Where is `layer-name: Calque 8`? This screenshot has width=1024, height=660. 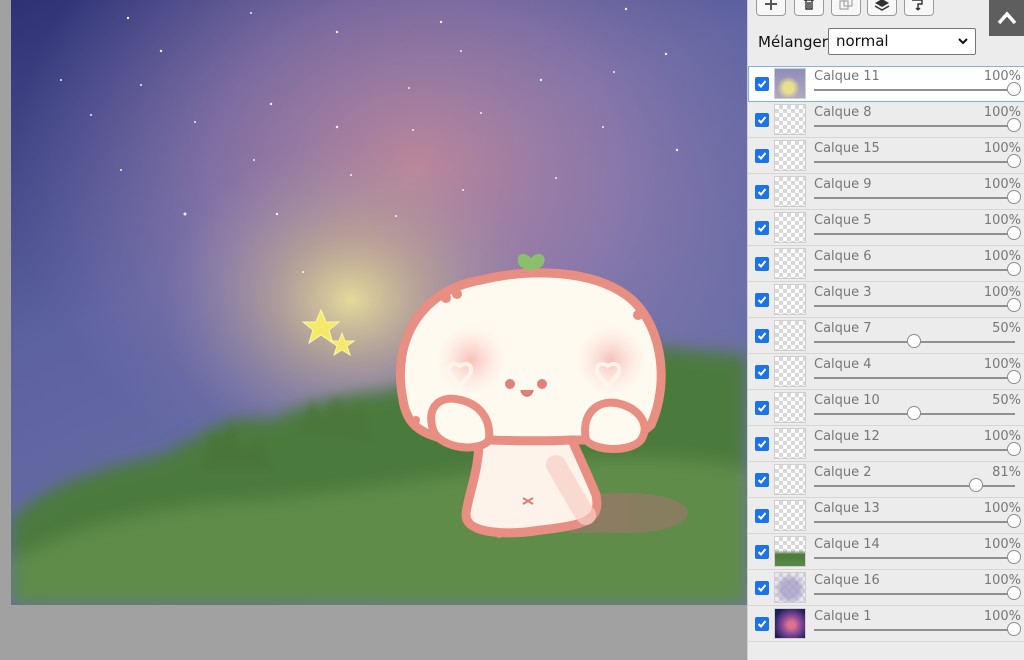
layer-name: Calque 8 is located at coordinates (843, 112).